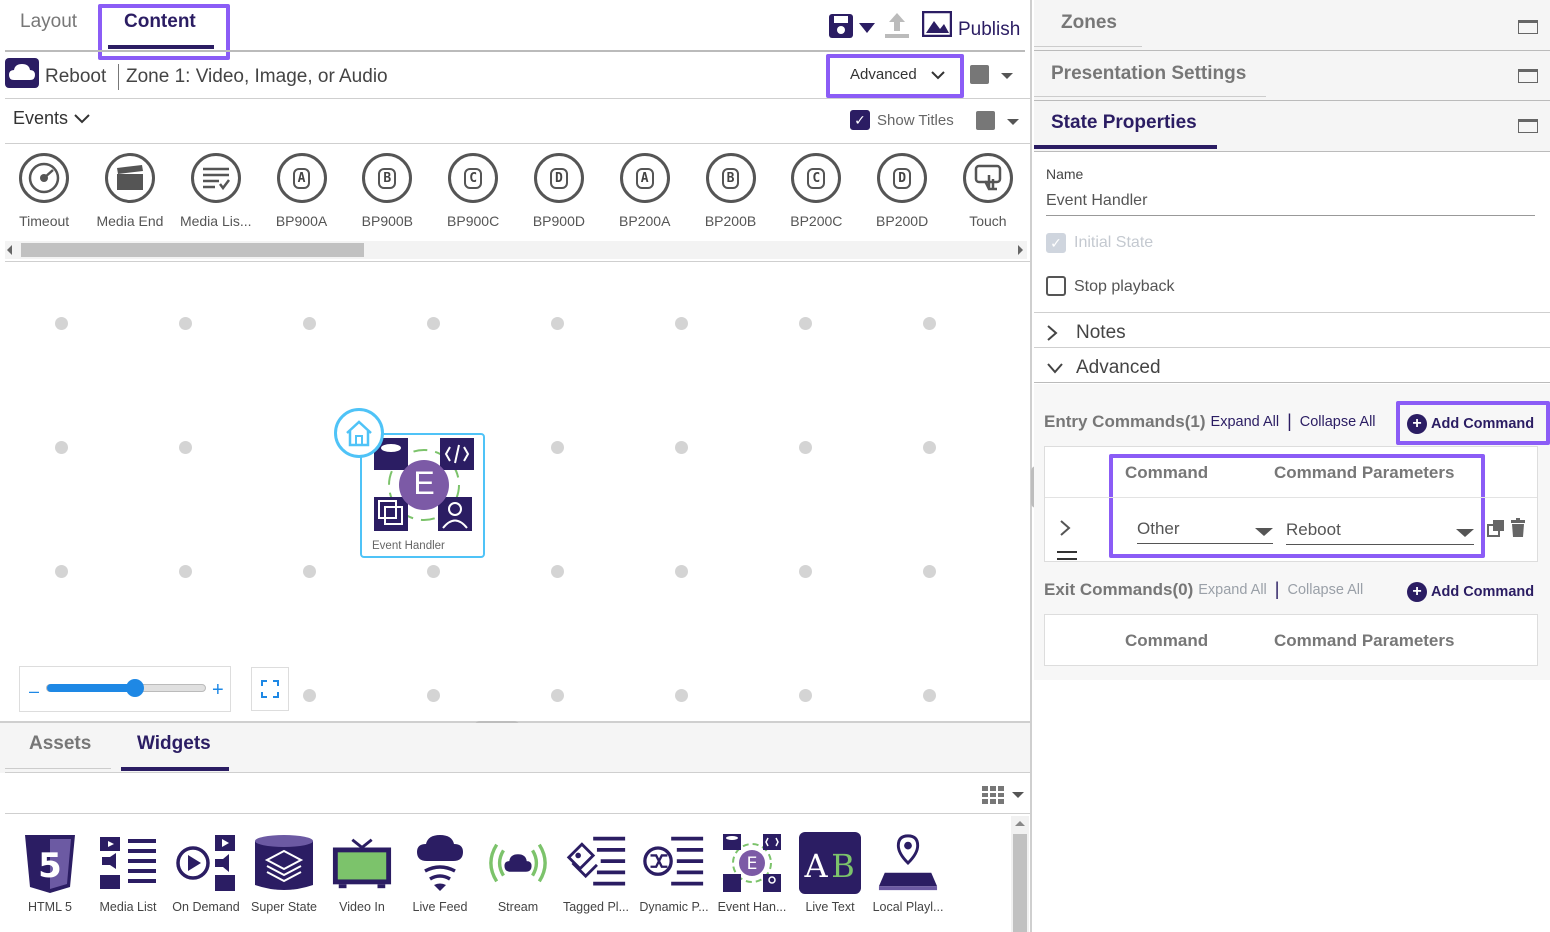  I want to click on row-expand-icon, so click(1065, 529).